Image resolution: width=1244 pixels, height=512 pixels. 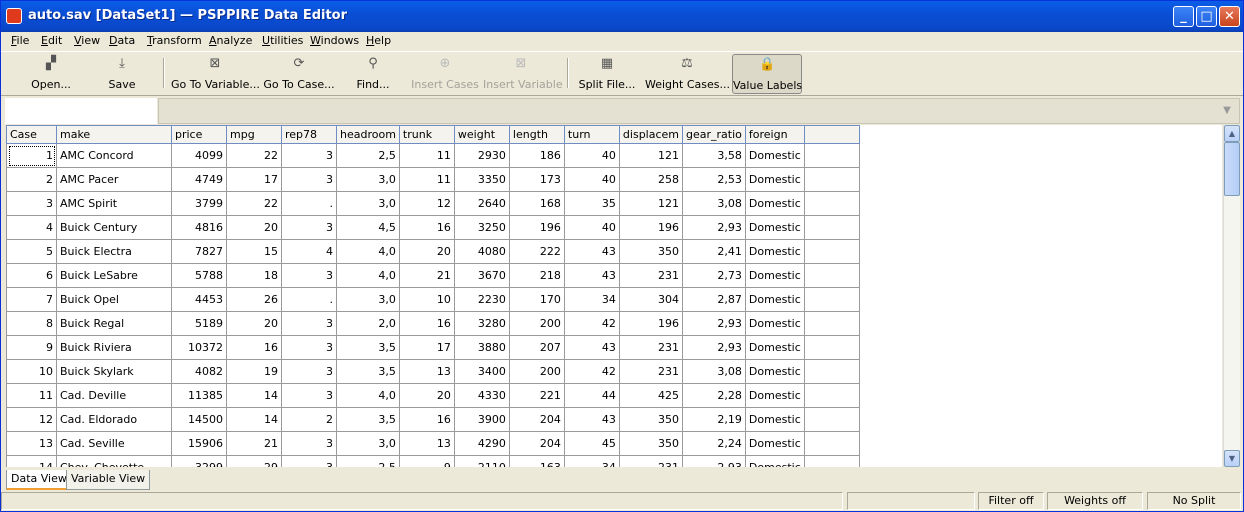 I want to click on row-number: 12, so click(x=31, y=419).